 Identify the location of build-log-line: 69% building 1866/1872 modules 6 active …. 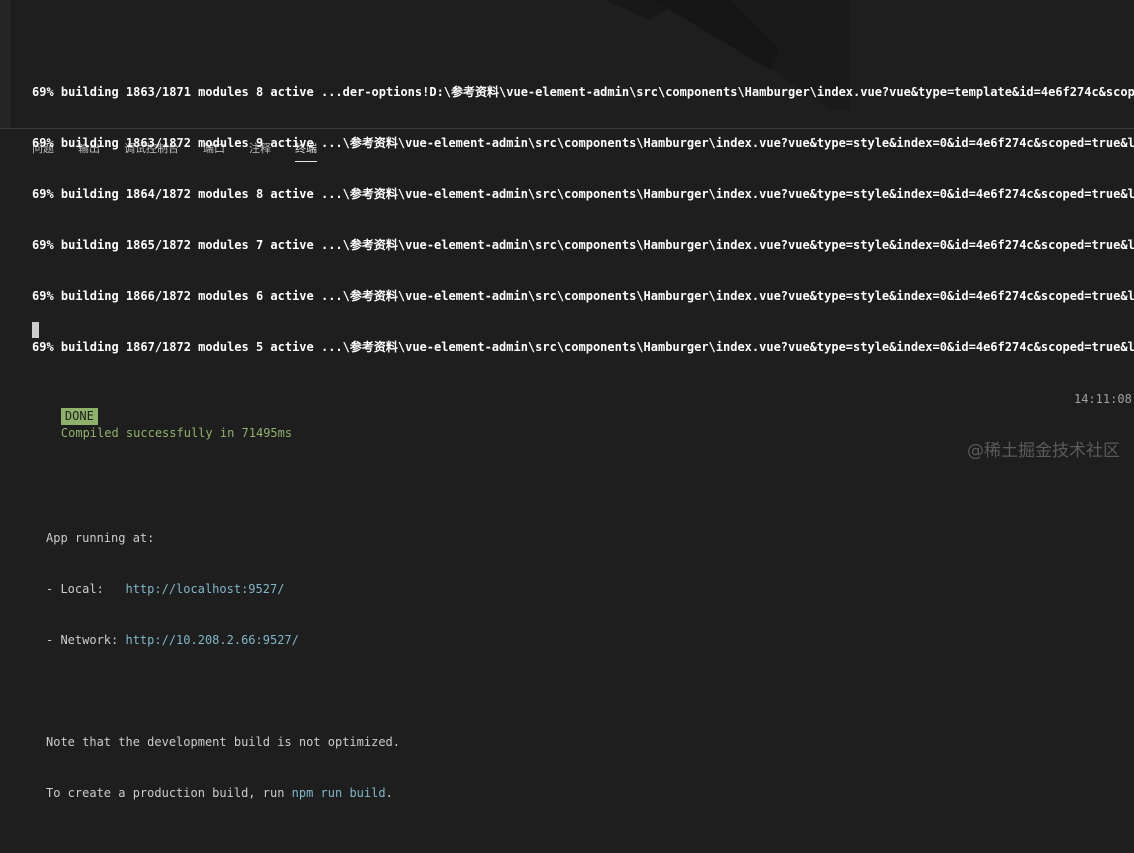
(583, 296).